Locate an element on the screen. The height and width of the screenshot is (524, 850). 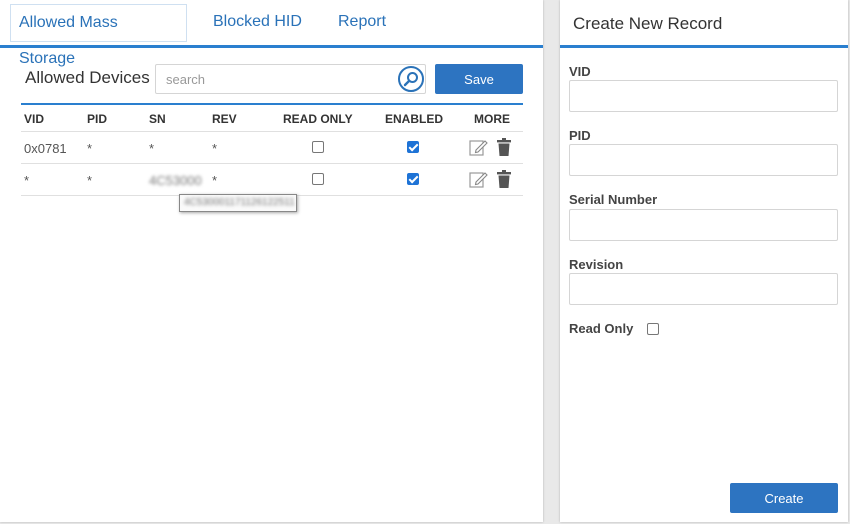
table-header: VID PID SN REV READ ONLY ENABLED MORE is located at coordinates (272, 118).